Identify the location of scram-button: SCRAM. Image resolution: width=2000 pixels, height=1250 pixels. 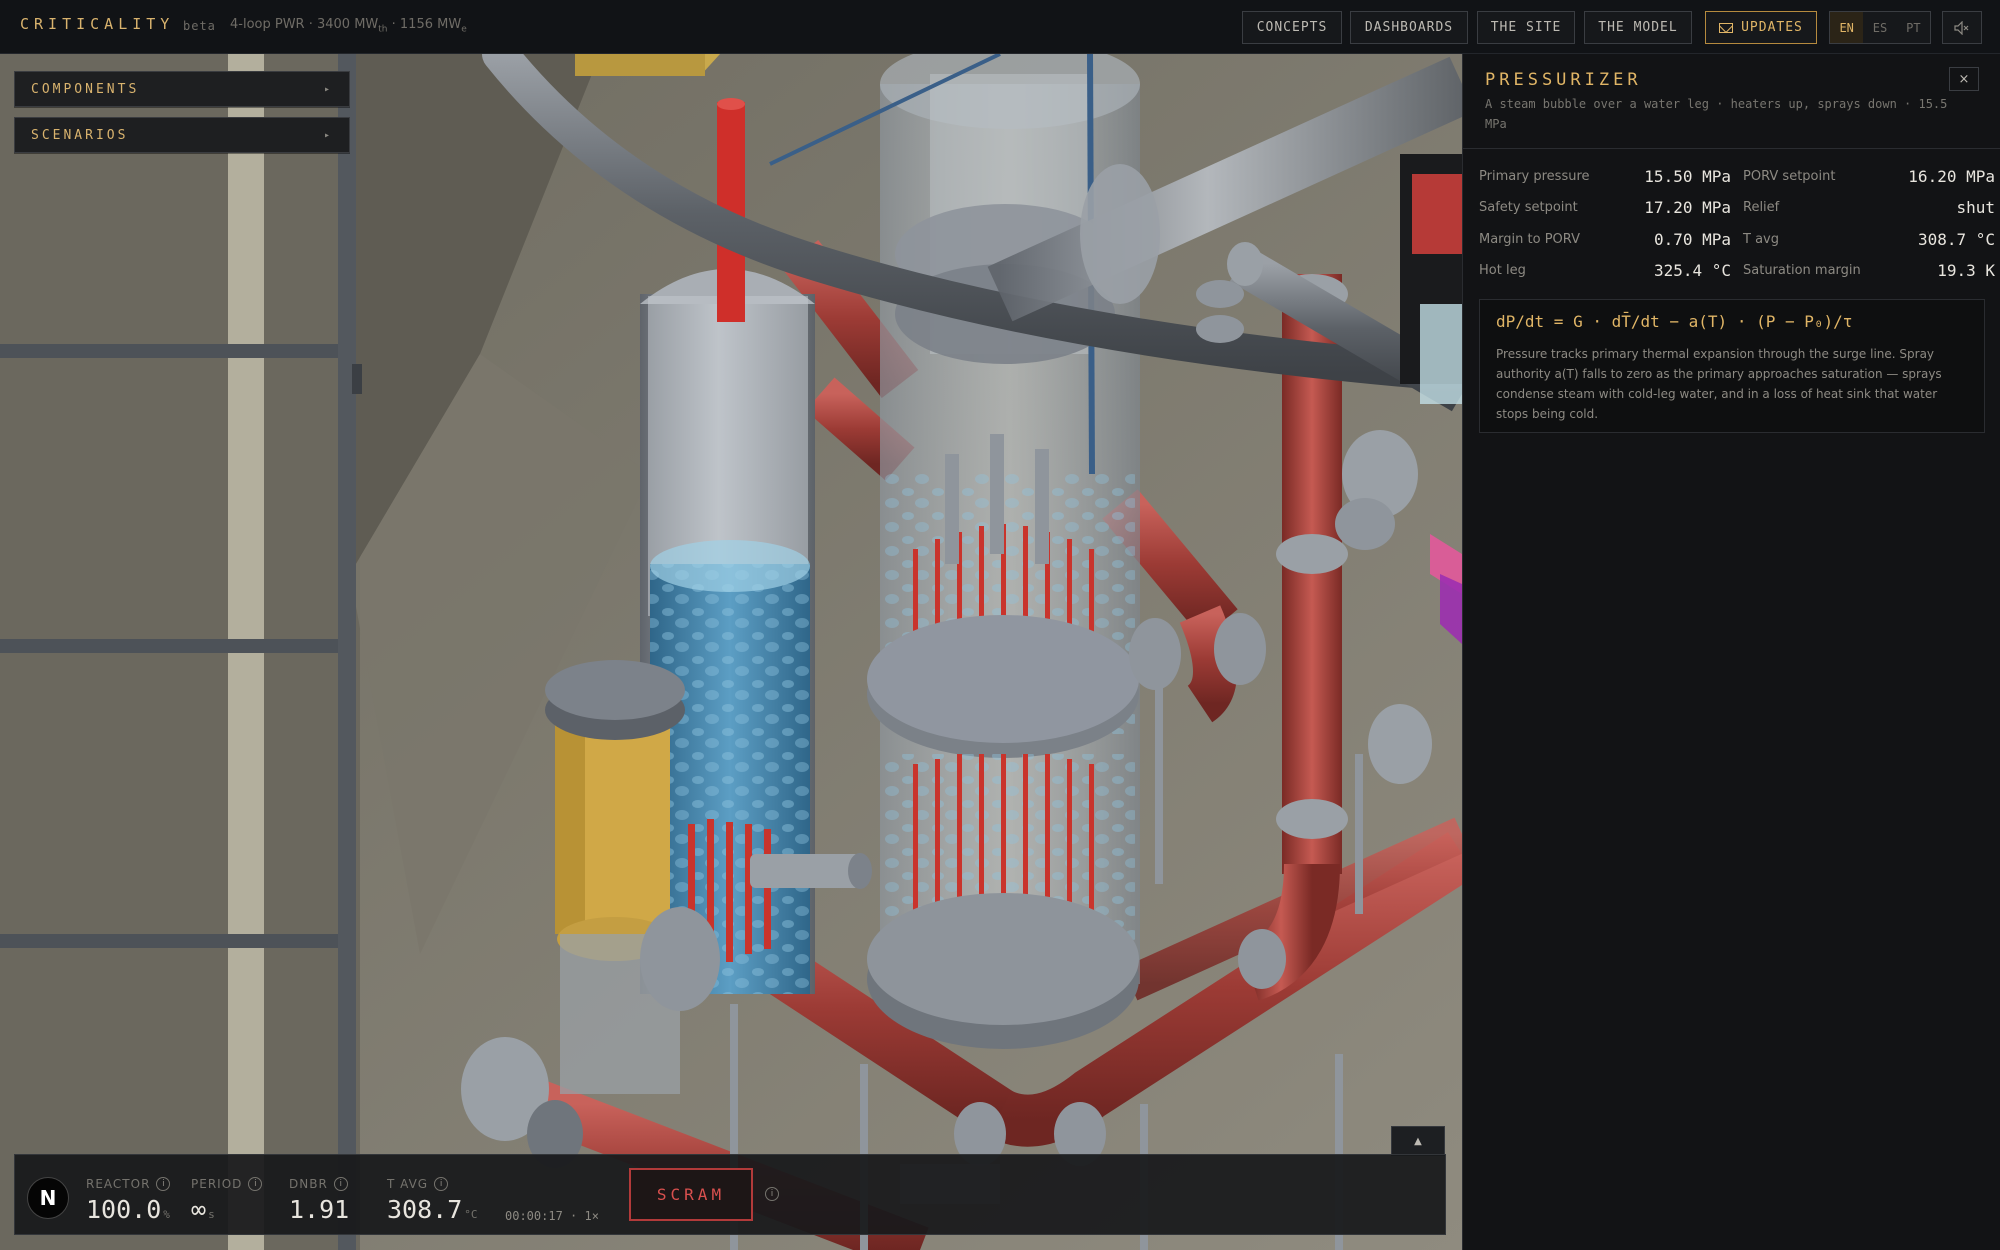
(691, 1194).